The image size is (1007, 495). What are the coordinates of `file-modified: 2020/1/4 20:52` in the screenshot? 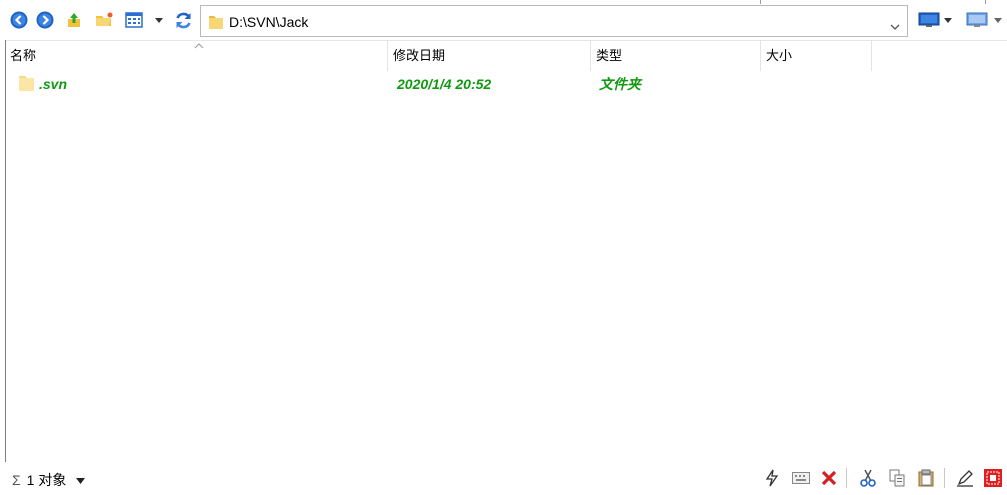 It's located at (444, 84).